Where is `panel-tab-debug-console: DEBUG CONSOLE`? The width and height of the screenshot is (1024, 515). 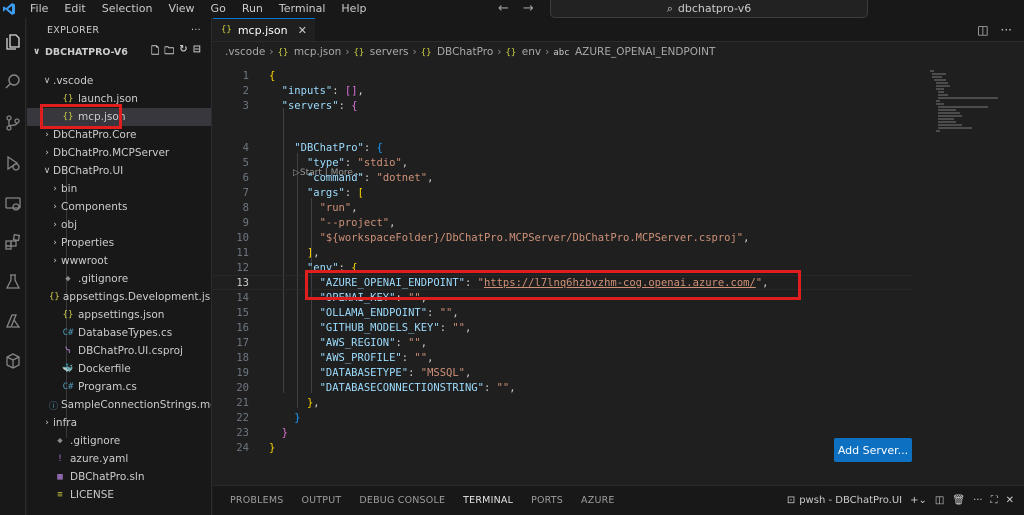 panel-tab-debug-console: DEBUG CONSOLE is located at coordinates (402, 500).